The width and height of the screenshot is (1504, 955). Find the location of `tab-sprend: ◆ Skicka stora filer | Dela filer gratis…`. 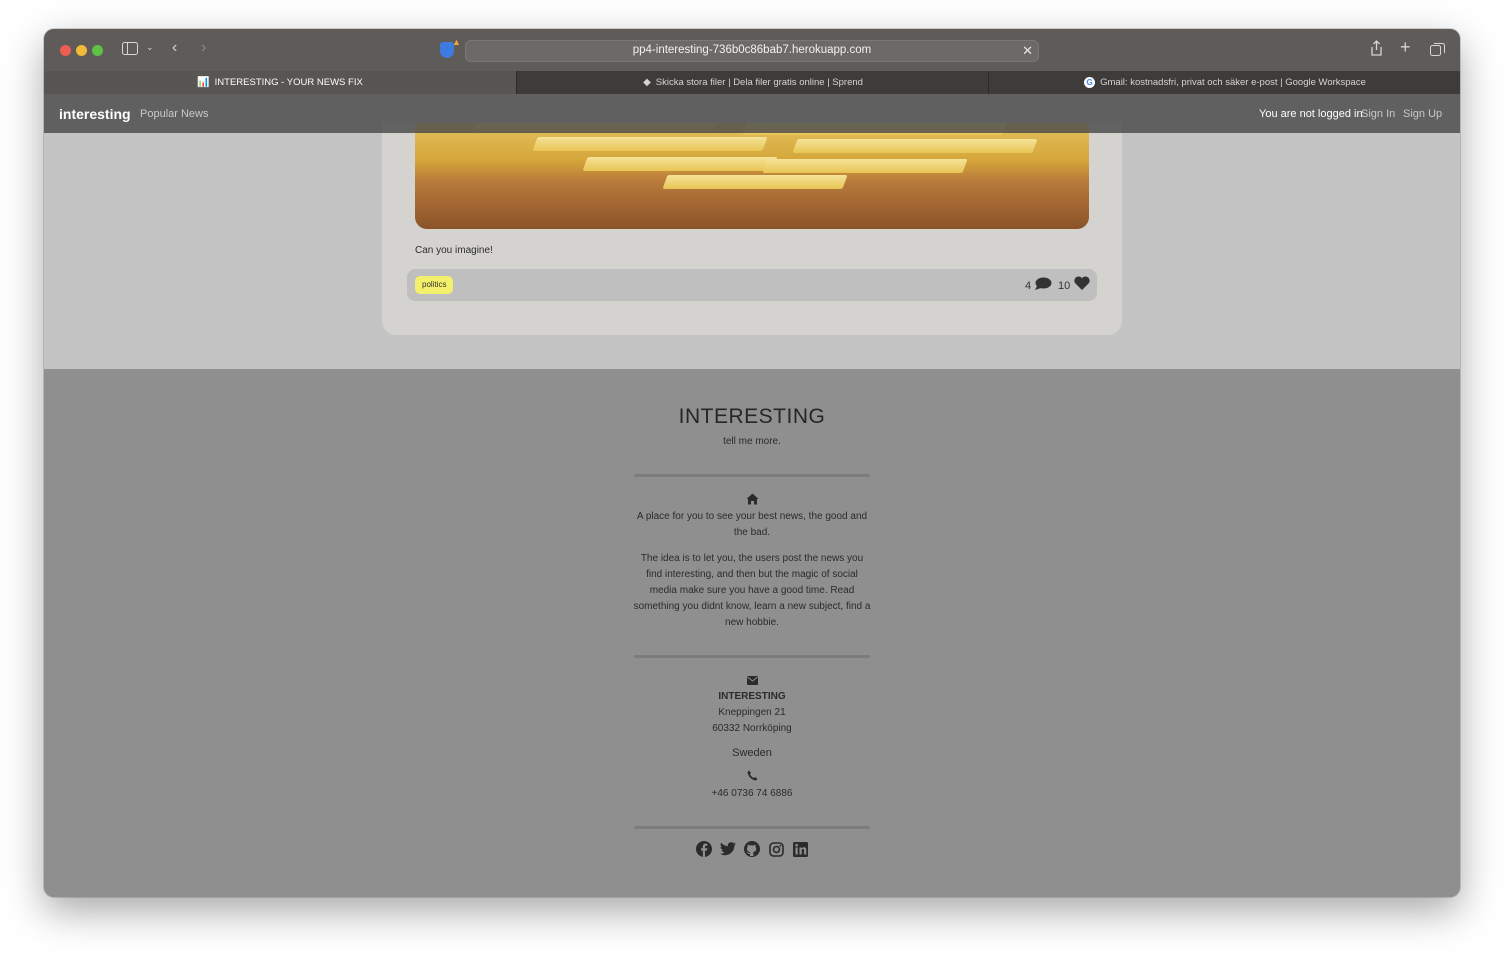

tab-sprend: ◆ Skicka stora filer | Dela filer gratis… is located at coordinates (752, 82).